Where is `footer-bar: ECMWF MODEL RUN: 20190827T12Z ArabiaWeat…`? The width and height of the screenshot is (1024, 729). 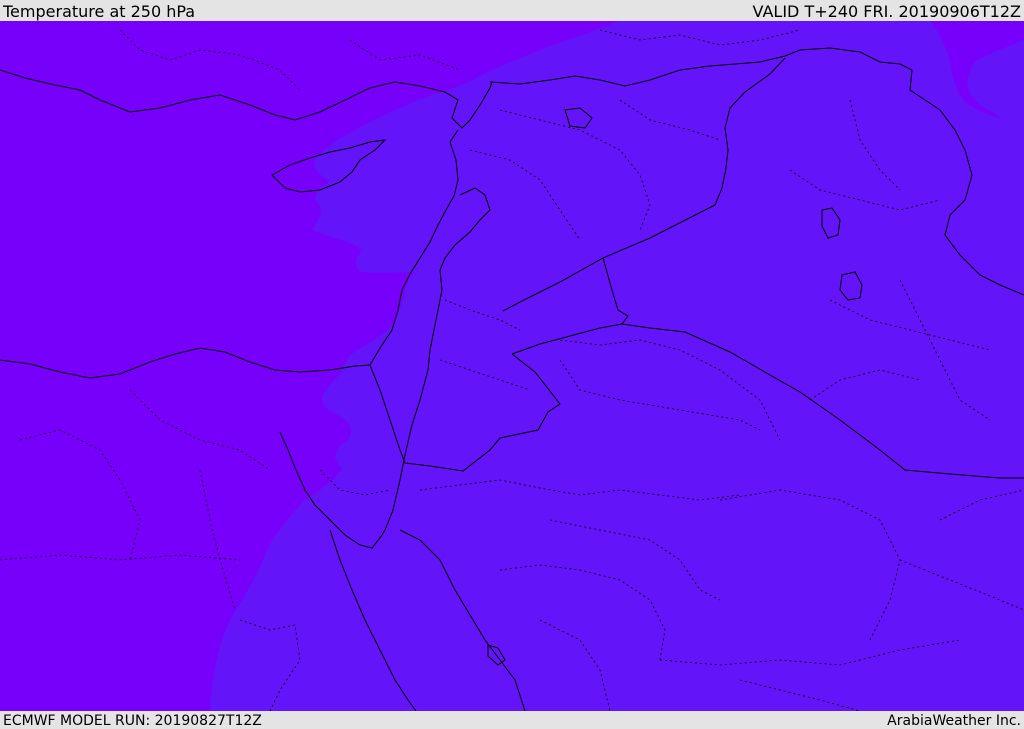 footer-bar: ECMWF MODEL RUN: 20190827T12Z ArabiaWeat… is located at coordinates (512, 720).